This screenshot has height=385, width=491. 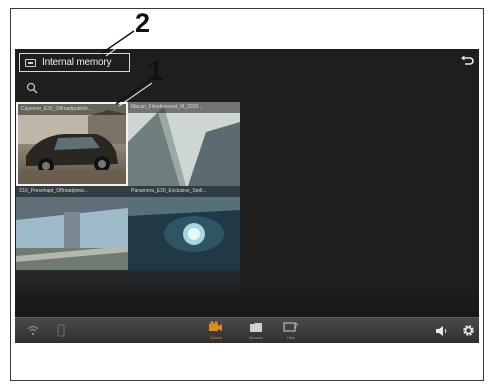 I want to click on callout-number-2: 2, so click(x=143, y=23).